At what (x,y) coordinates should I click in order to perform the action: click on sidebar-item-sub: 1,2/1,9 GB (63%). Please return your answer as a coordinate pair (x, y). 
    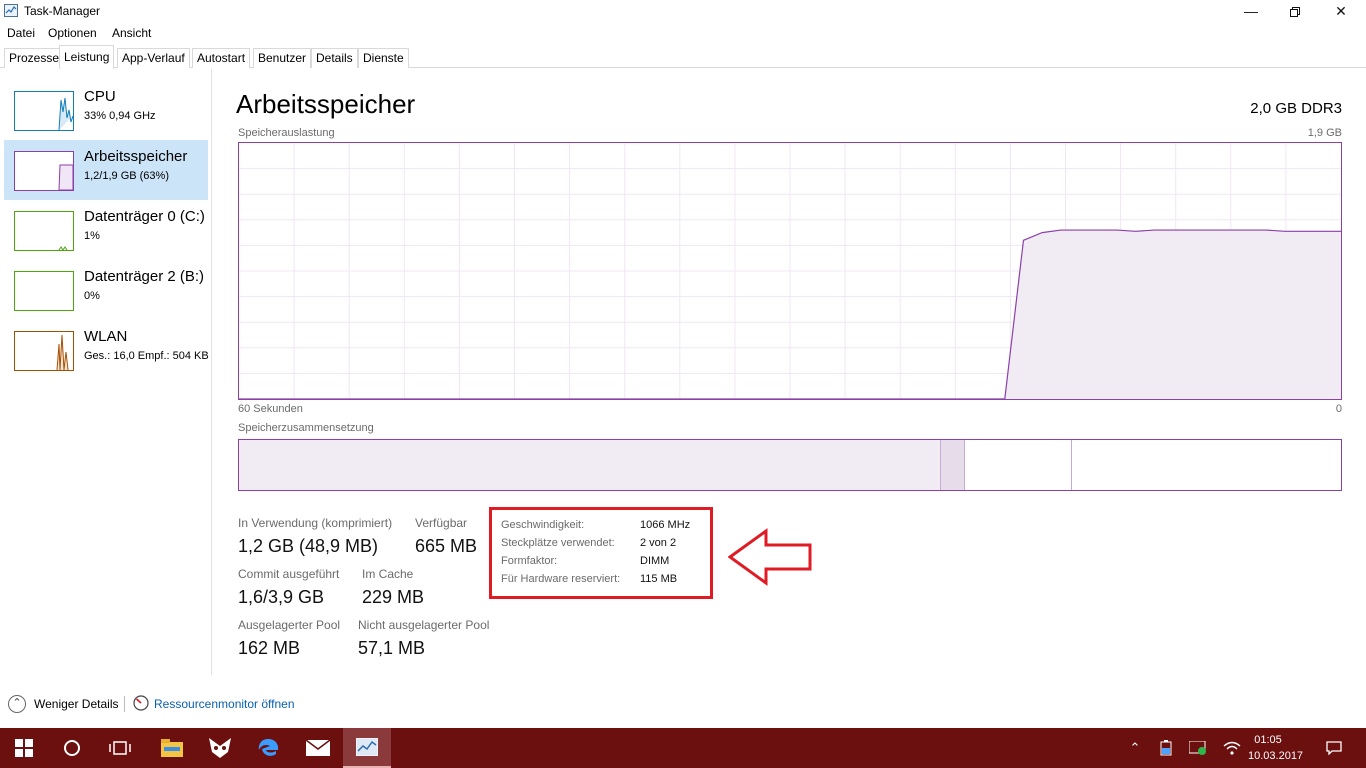
    Looking at the image, I should click on (126, 176).